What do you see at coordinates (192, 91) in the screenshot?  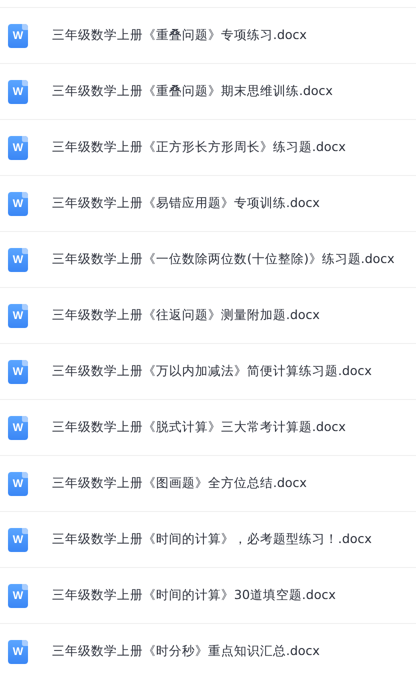 I see `file-name: 三年级数学上册《重叠问题》期末思维训练.docx` at bounding box center [192, 91].